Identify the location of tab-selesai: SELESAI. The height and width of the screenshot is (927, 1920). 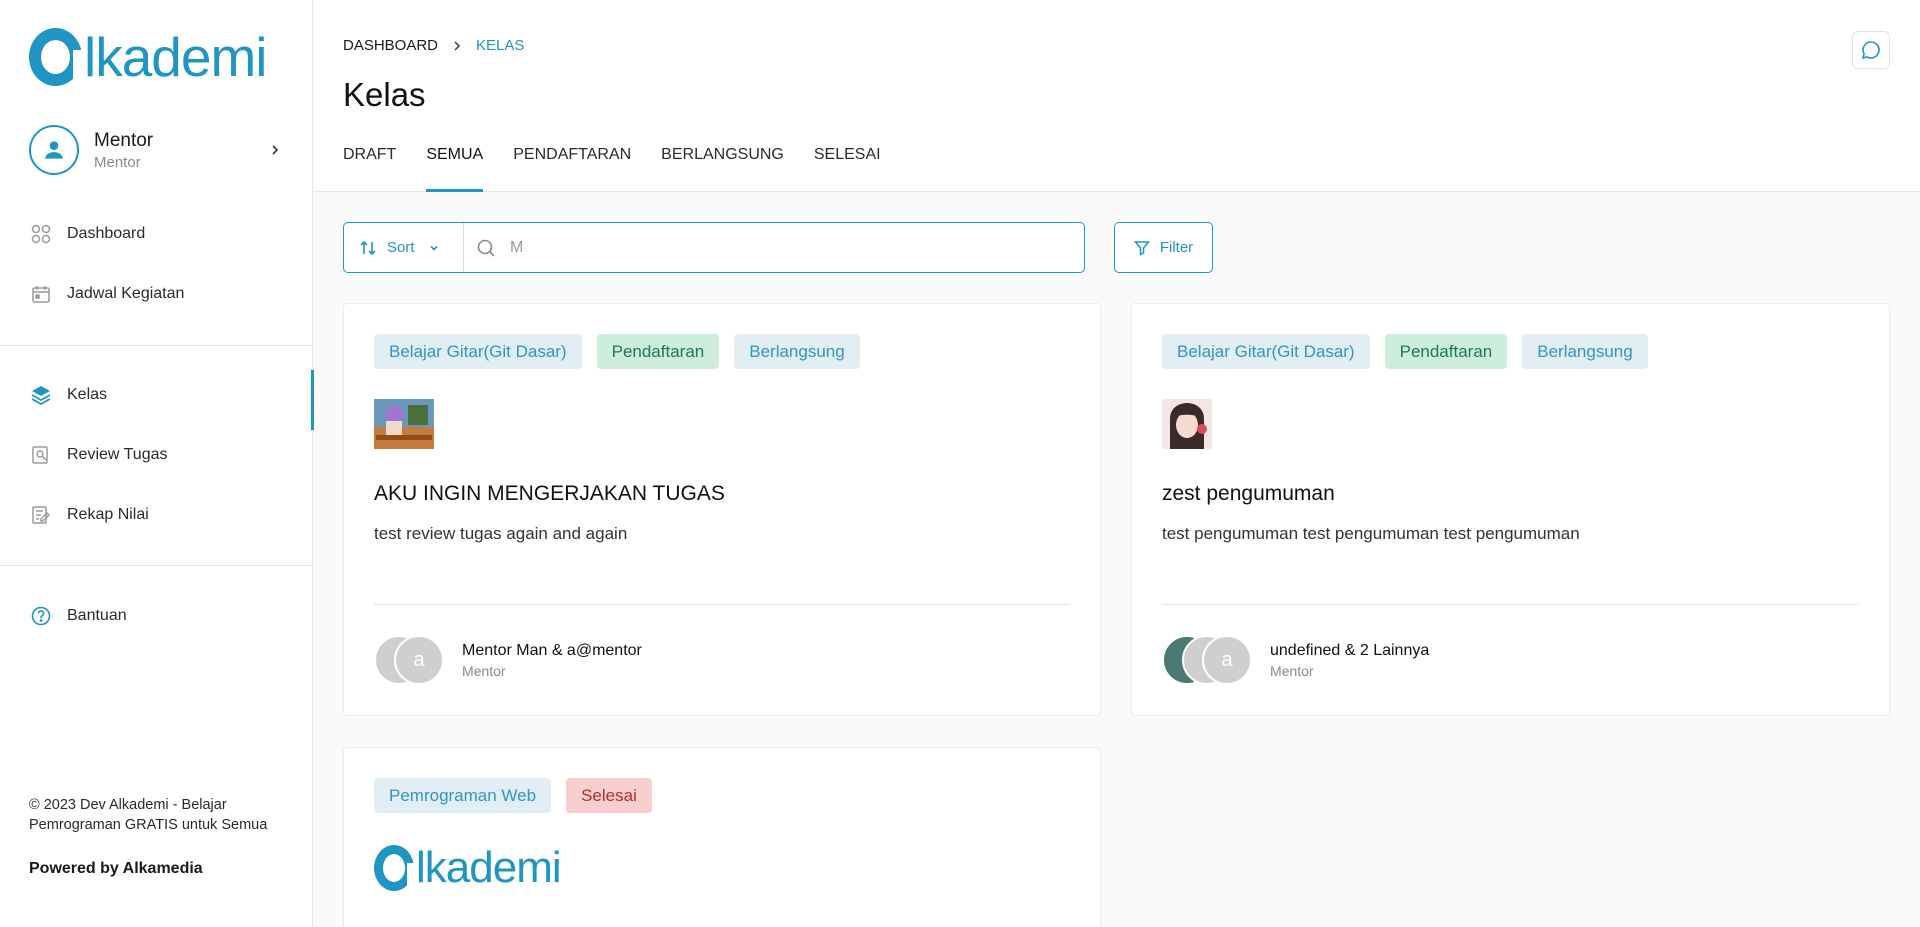
(847, 169).